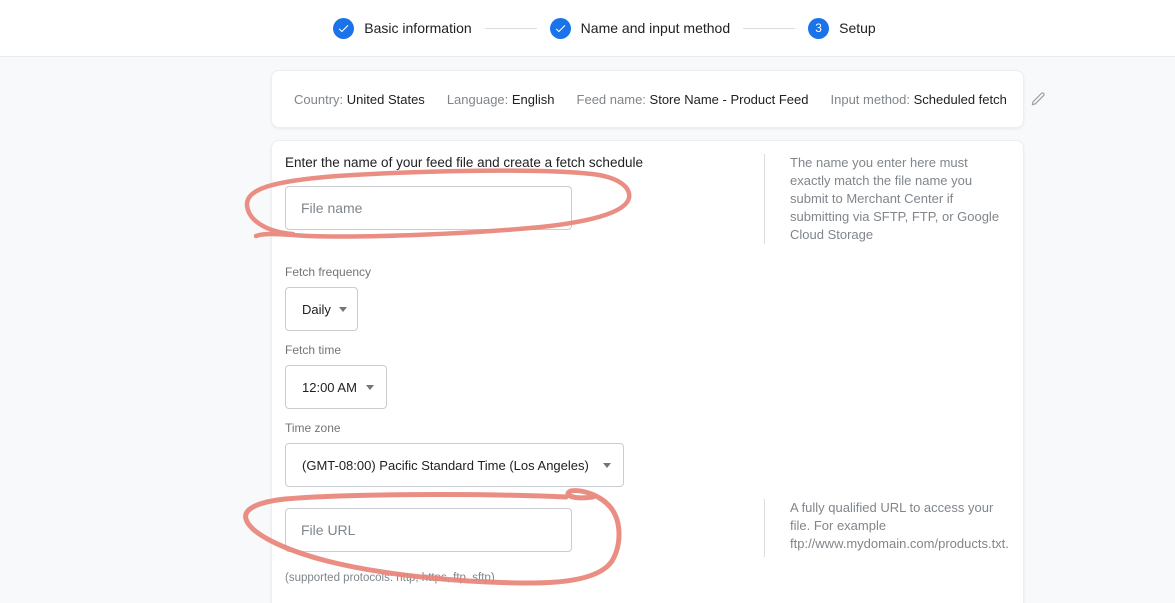 This screenshot has width=1175, height=603. Describe the element at coordinates (655, 28) in the screenshot. I see `step-label: Name and input method` at that location.